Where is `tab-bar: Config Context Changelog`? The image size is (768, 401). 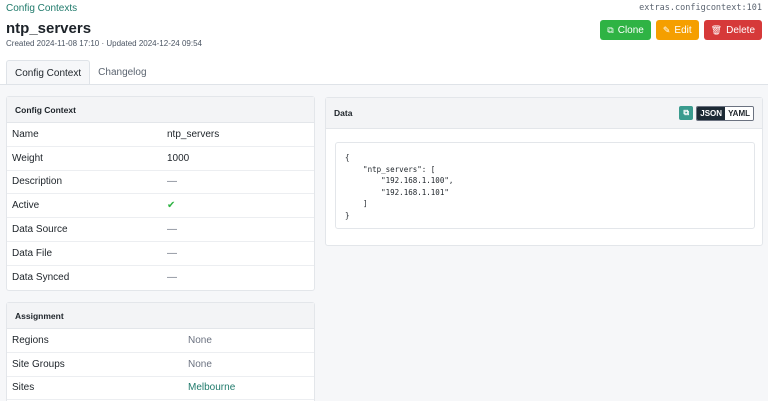 tab-bar: Config Context Changelog is located at coordinates (80, 72).